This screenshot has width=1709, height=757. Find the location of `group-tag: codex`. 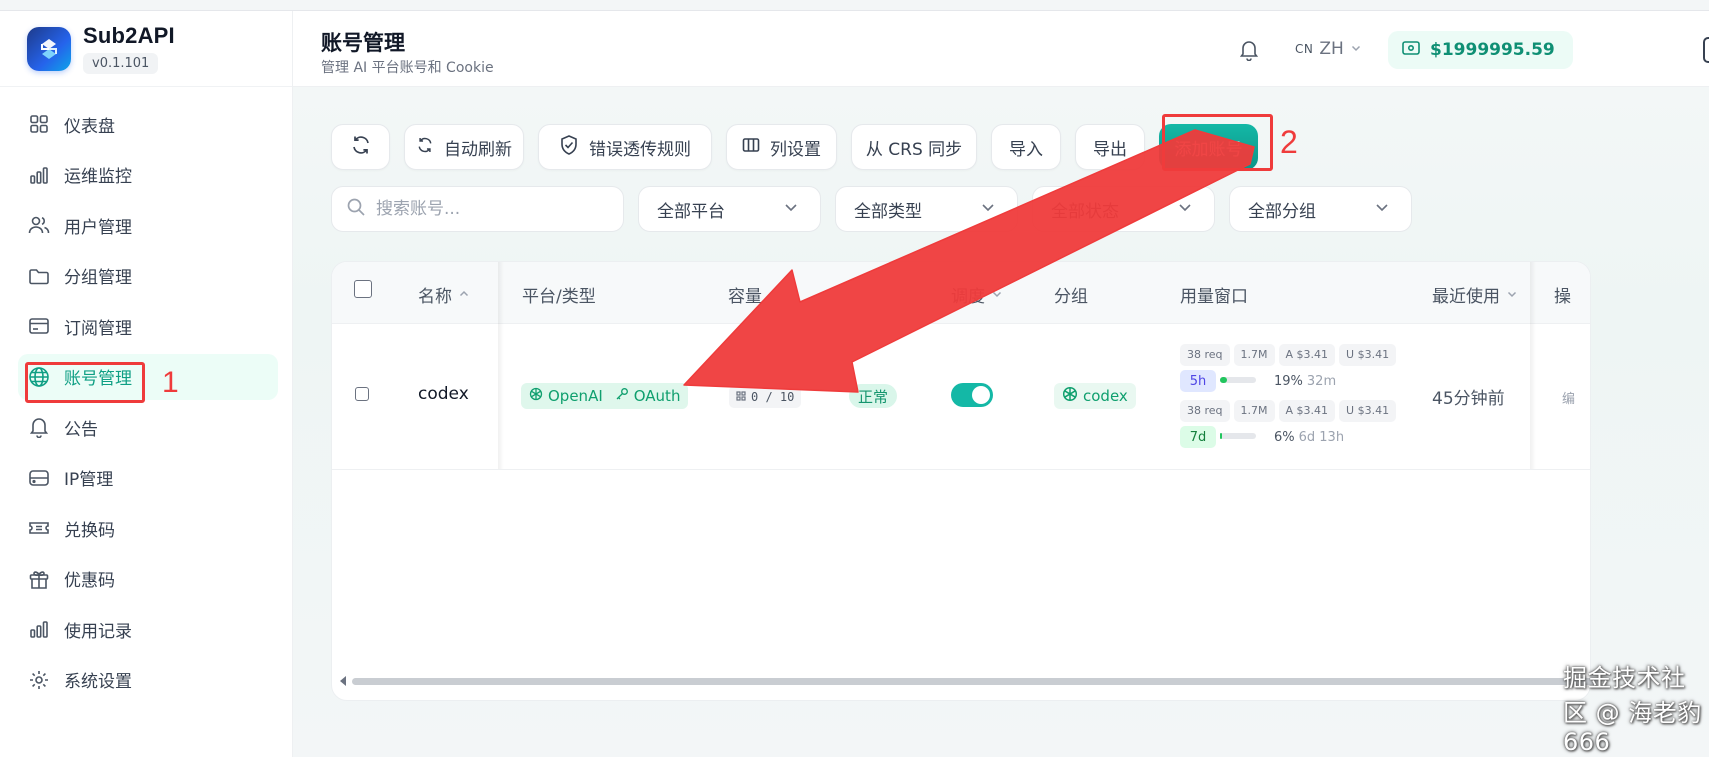

group-tag: codex is located at coordinates (1095, 396).